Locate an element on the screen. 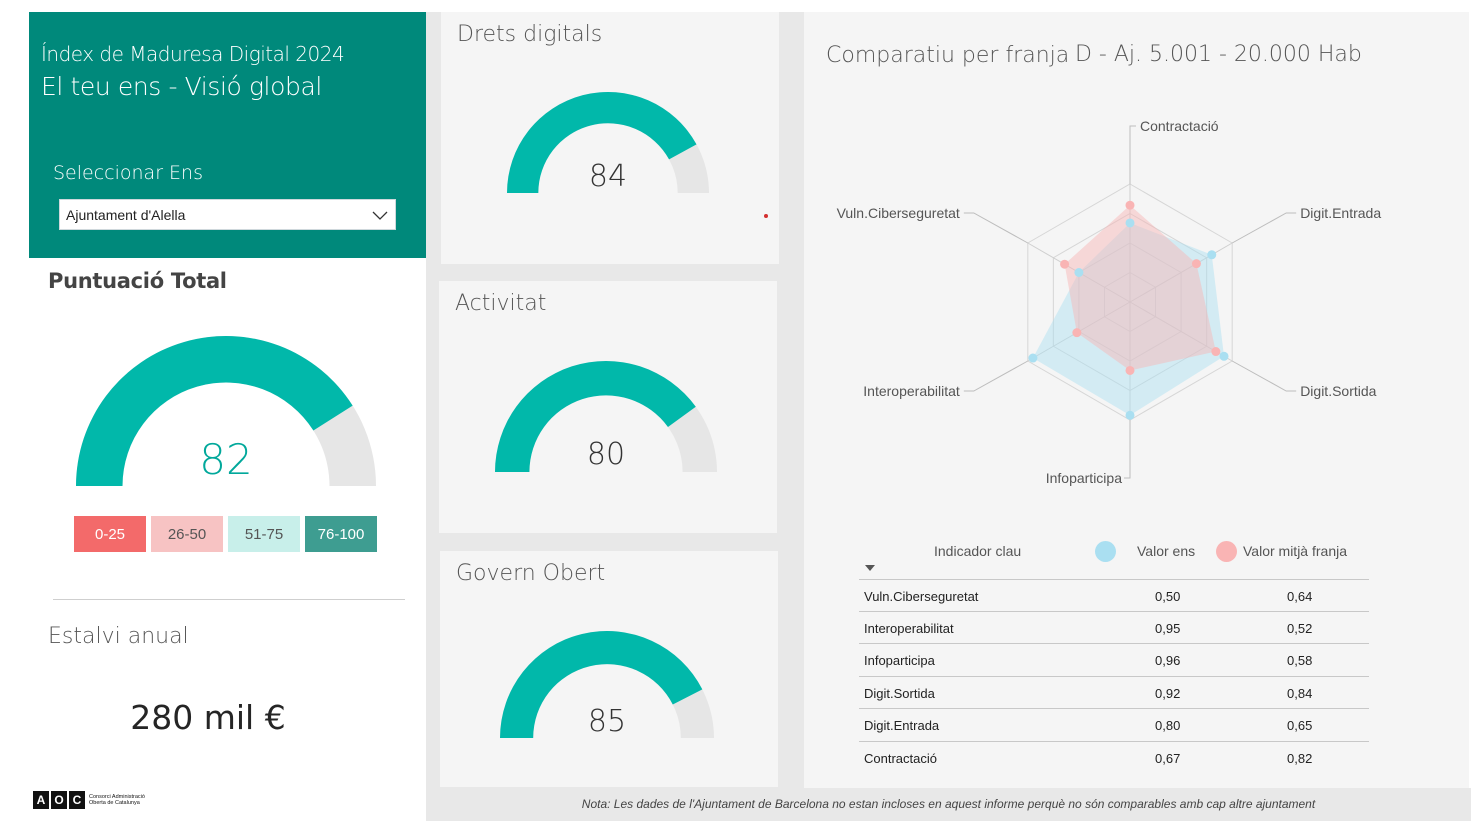 The width and height of the screenshot is (1471, 828). card-title: Activitat is located at coordinates (501, 303).